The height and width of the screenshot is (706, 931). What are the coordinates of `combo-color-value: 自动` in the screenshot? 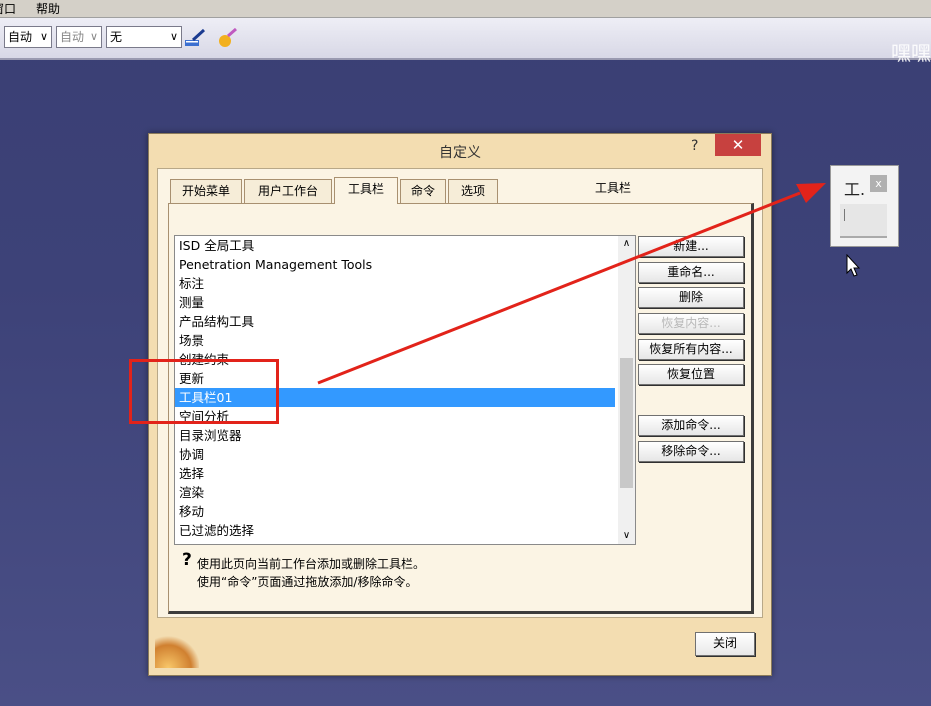 It's located at (20, 37).